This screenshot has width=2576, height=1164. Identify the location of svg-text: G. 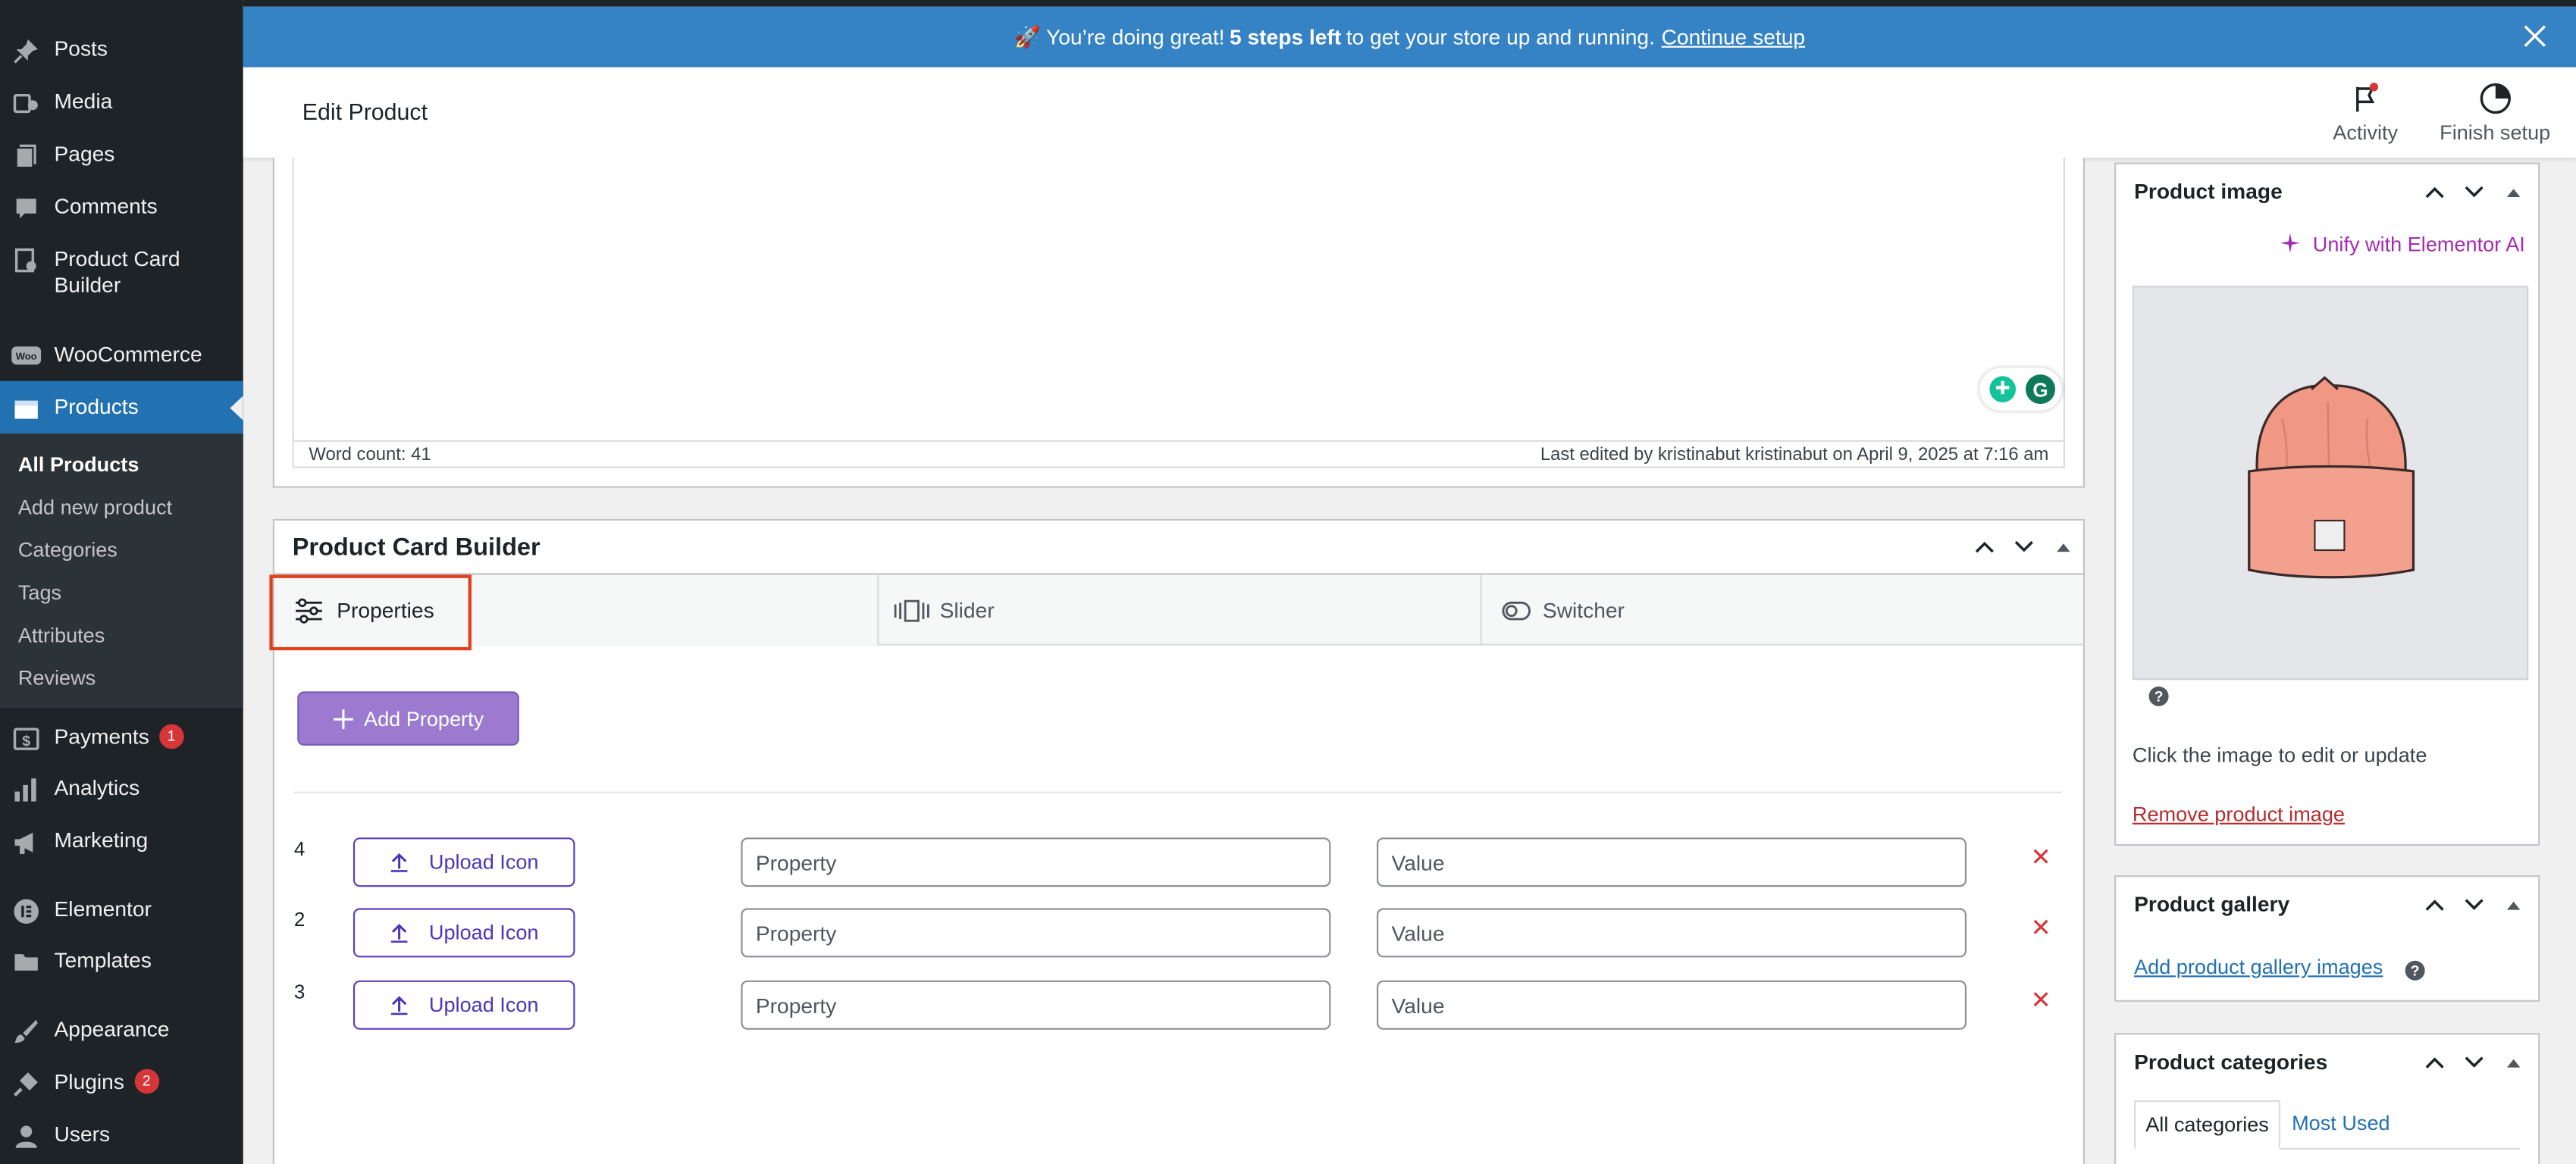
(2040, 389).